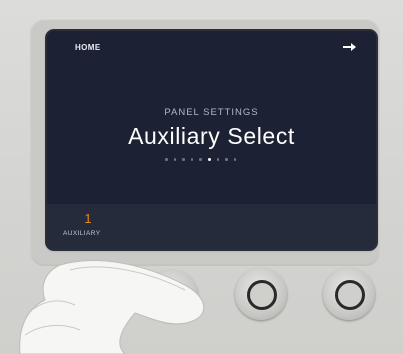  Describe the element at coordinates (88, 47) in the screenshot. I see `home-button: HOME` at that location.